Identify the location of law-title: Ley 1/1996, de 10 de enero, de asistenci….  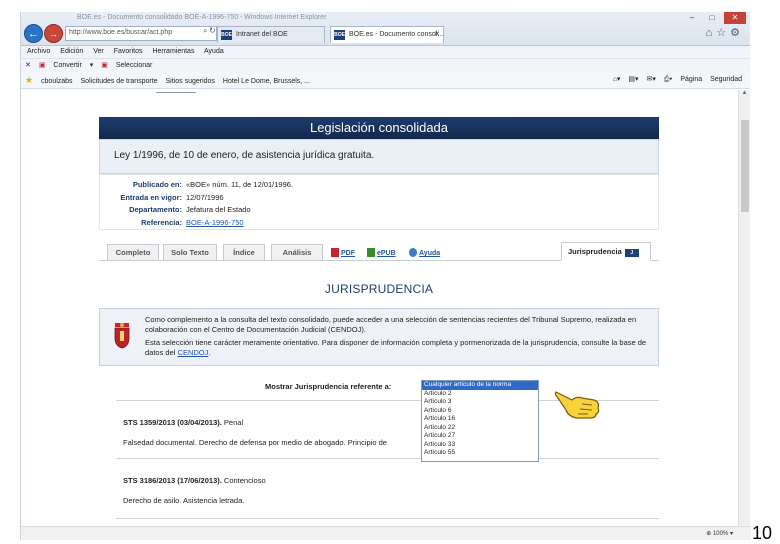
(379, 156).